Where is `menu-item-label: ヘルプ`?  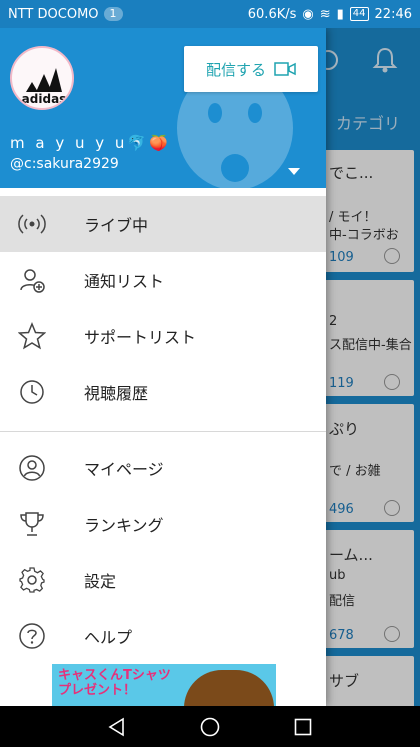
menu-item-label: ヘルプ is located at coordinates (108, 637).